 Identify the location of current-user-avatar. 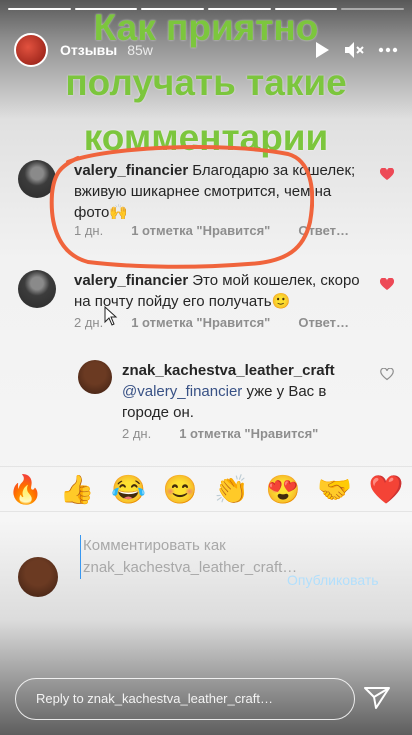
(38, 577).